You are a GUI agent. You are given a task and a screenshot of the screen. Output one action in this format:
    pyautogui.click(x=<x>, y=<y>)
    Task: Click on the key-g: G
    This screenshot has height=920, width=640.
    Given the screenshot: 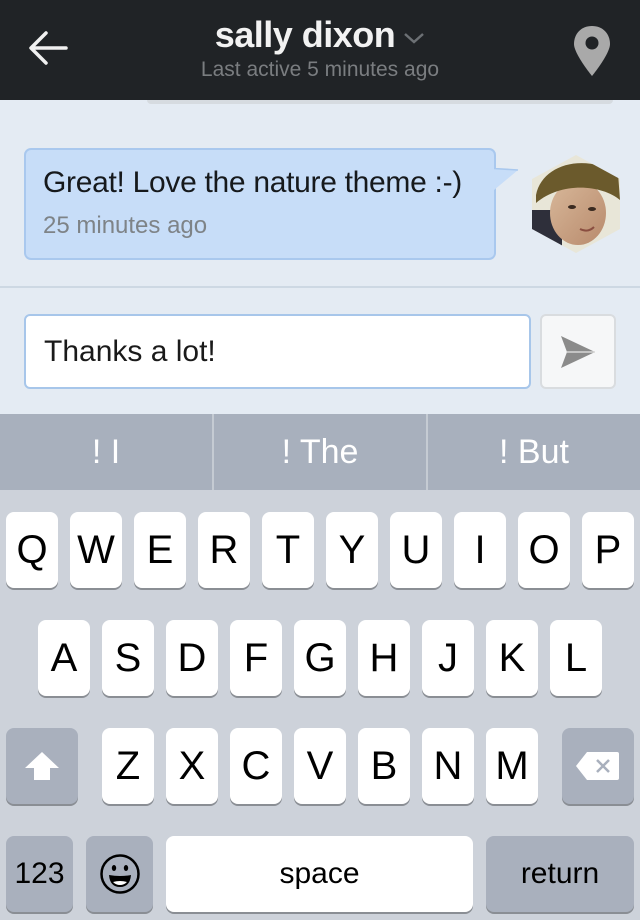 What is the action you would take?
    pyautogui.click(x=320, y=658)
    